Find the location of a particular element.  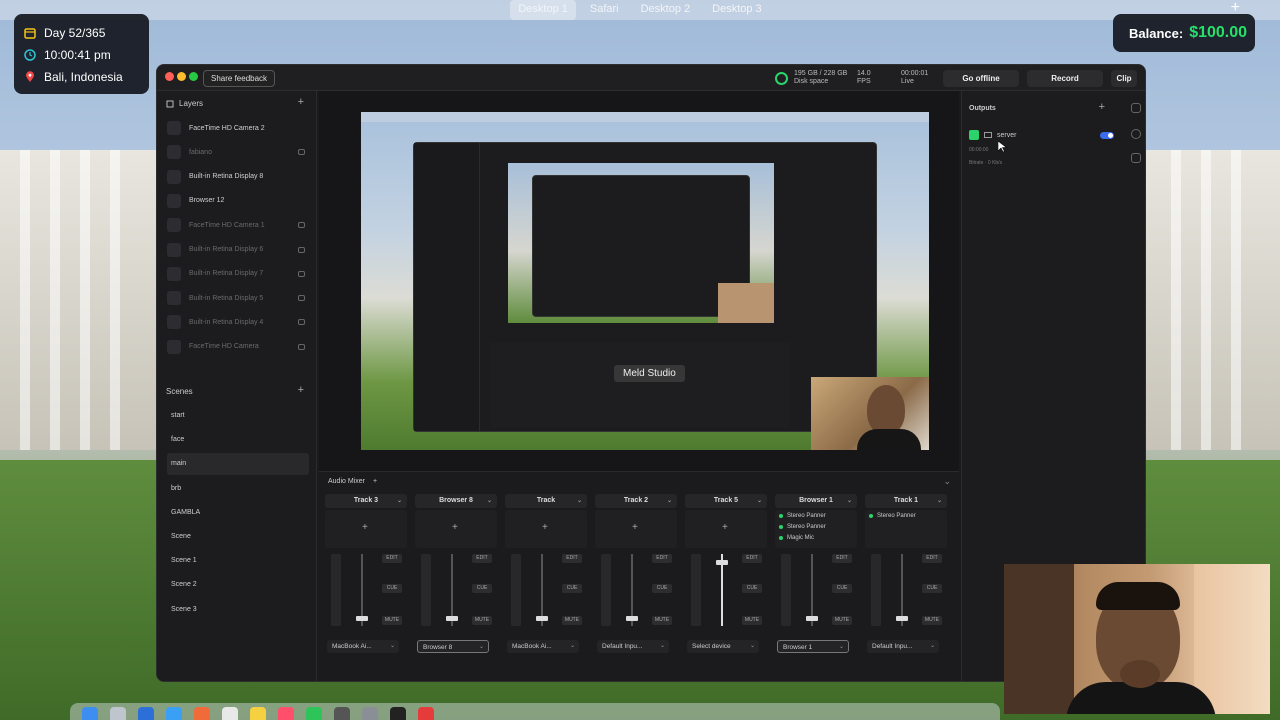

scene-item: GAMBLA is located at coordinates (238, 513).